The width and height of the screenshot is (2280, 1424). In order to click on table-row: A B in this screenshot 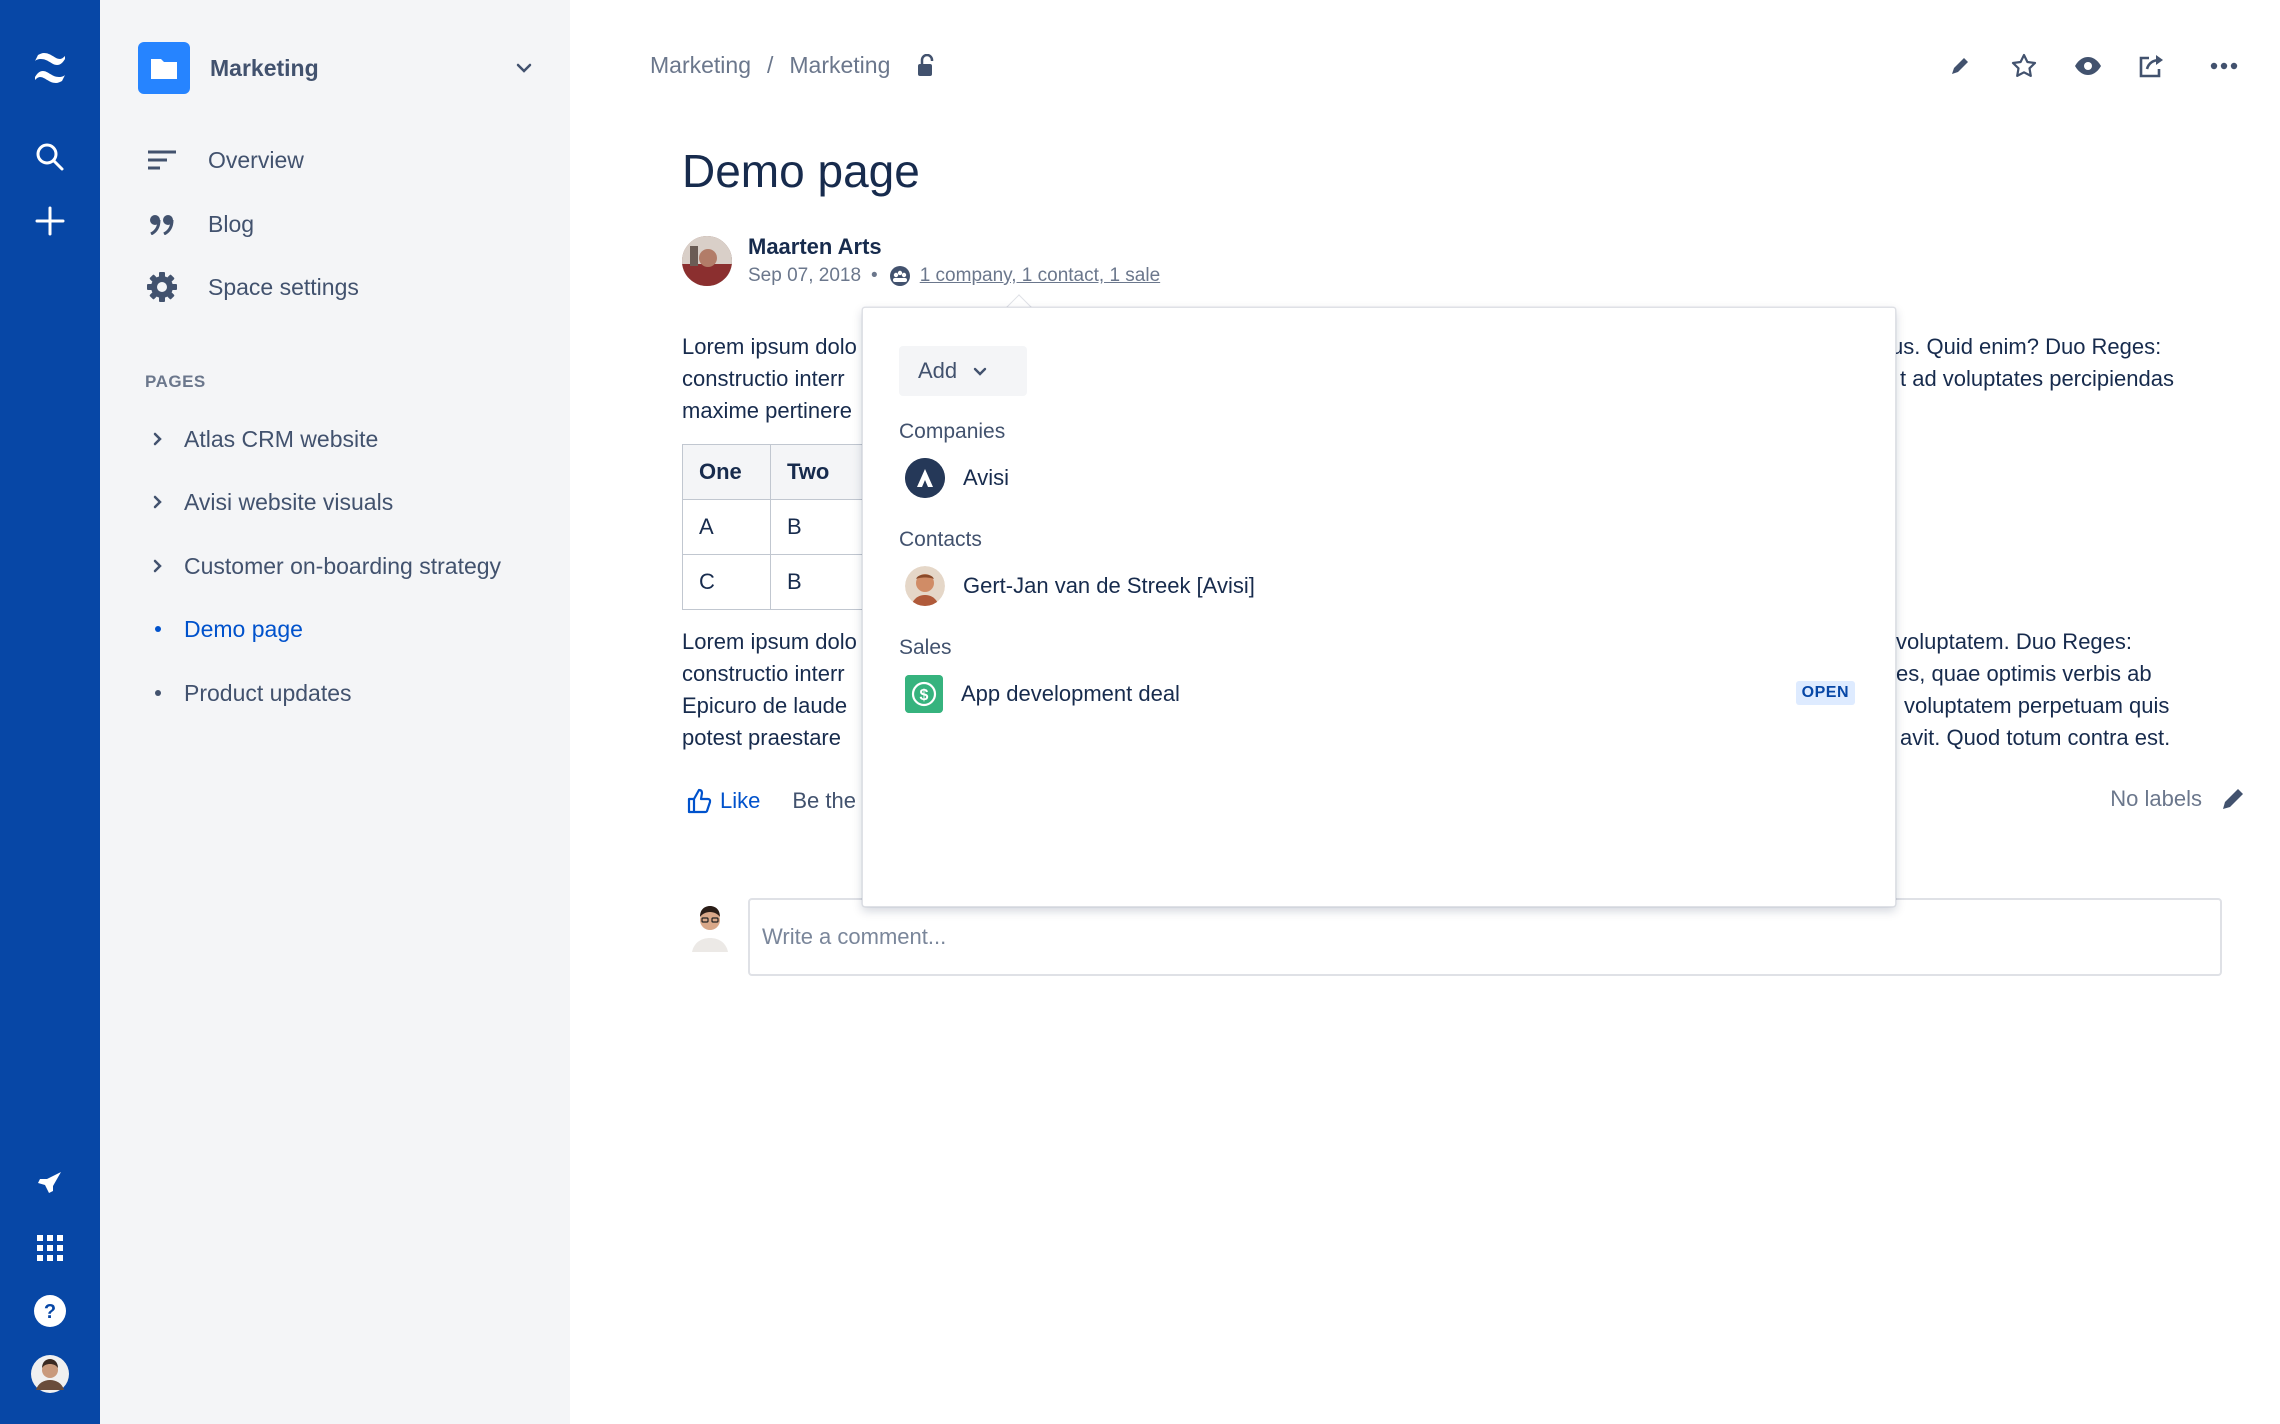, I will do `click(776, 527)`.